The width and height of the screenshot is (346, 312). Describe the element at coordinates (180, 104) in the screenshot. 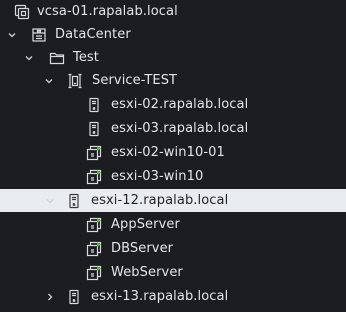

I see `tree-node-label: esxi-02.rapalab.local` at that location.